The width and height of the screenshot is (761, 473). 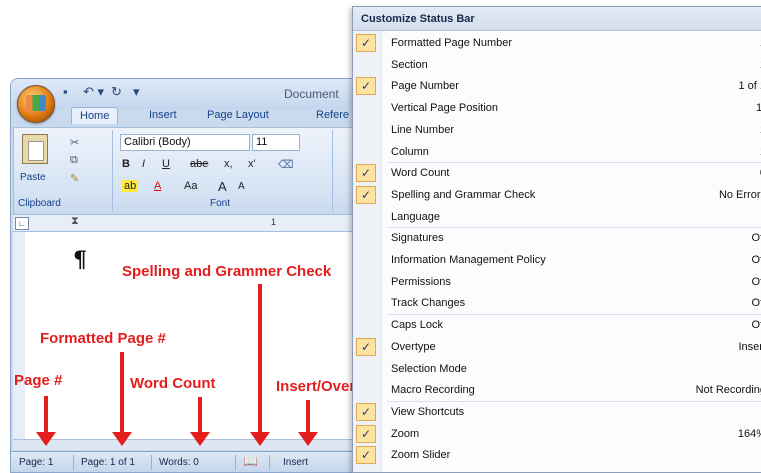 I want to click on menu-item-label: Line Number, so click(x=422, y=129).